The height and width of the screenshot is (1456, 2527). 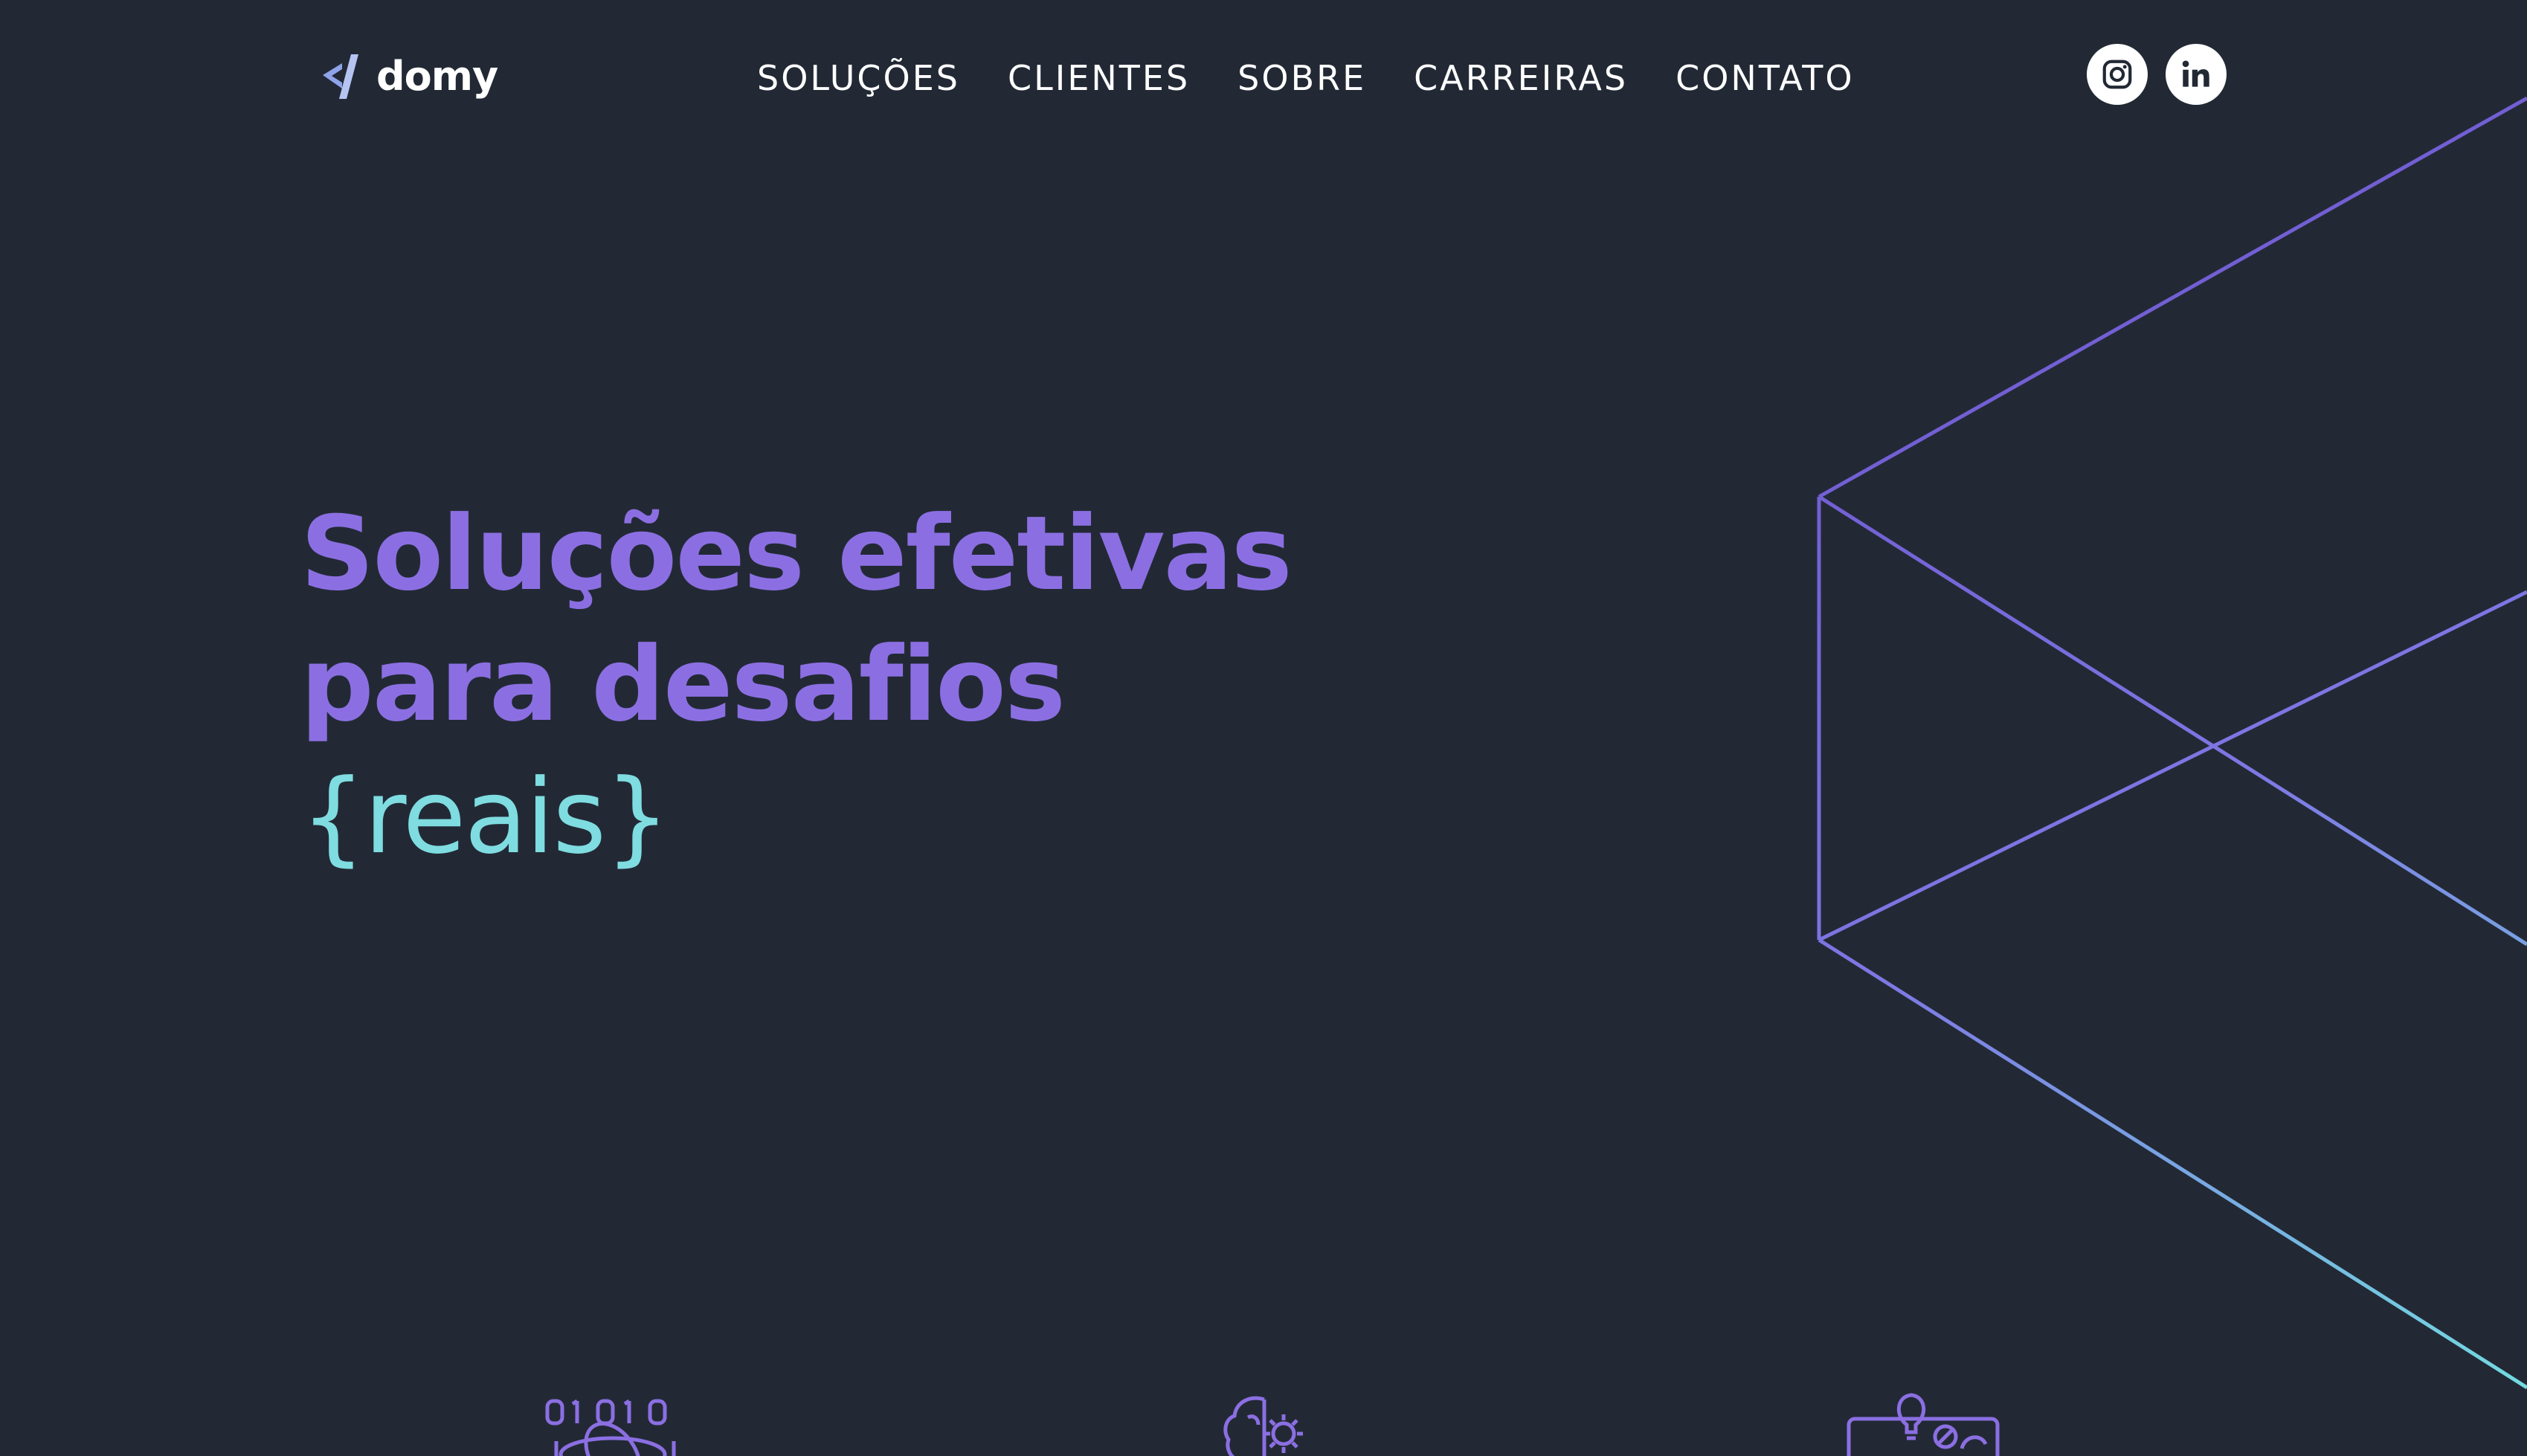 I want to click on binary-atom-icon, so click(x=610, y=1428).